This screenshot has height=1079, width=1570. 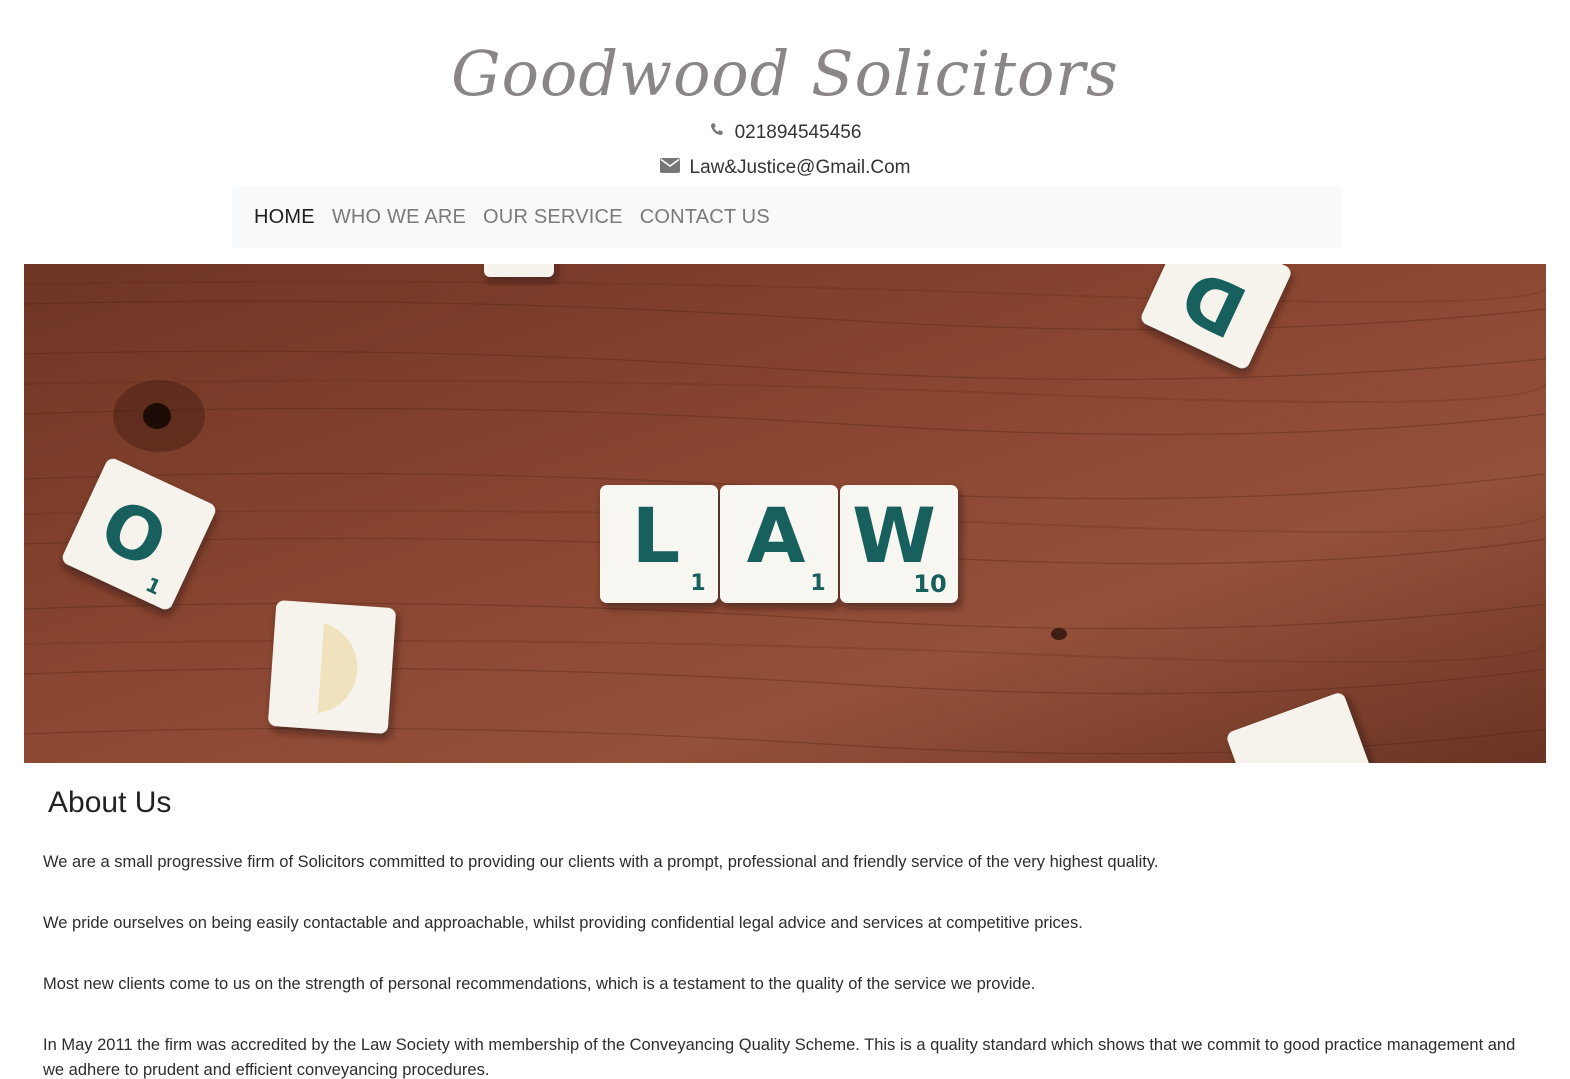 What do you see at coordinates (669, 168) in the screenshot?
I see `envelope-icon` at bounding box center [669, 168].